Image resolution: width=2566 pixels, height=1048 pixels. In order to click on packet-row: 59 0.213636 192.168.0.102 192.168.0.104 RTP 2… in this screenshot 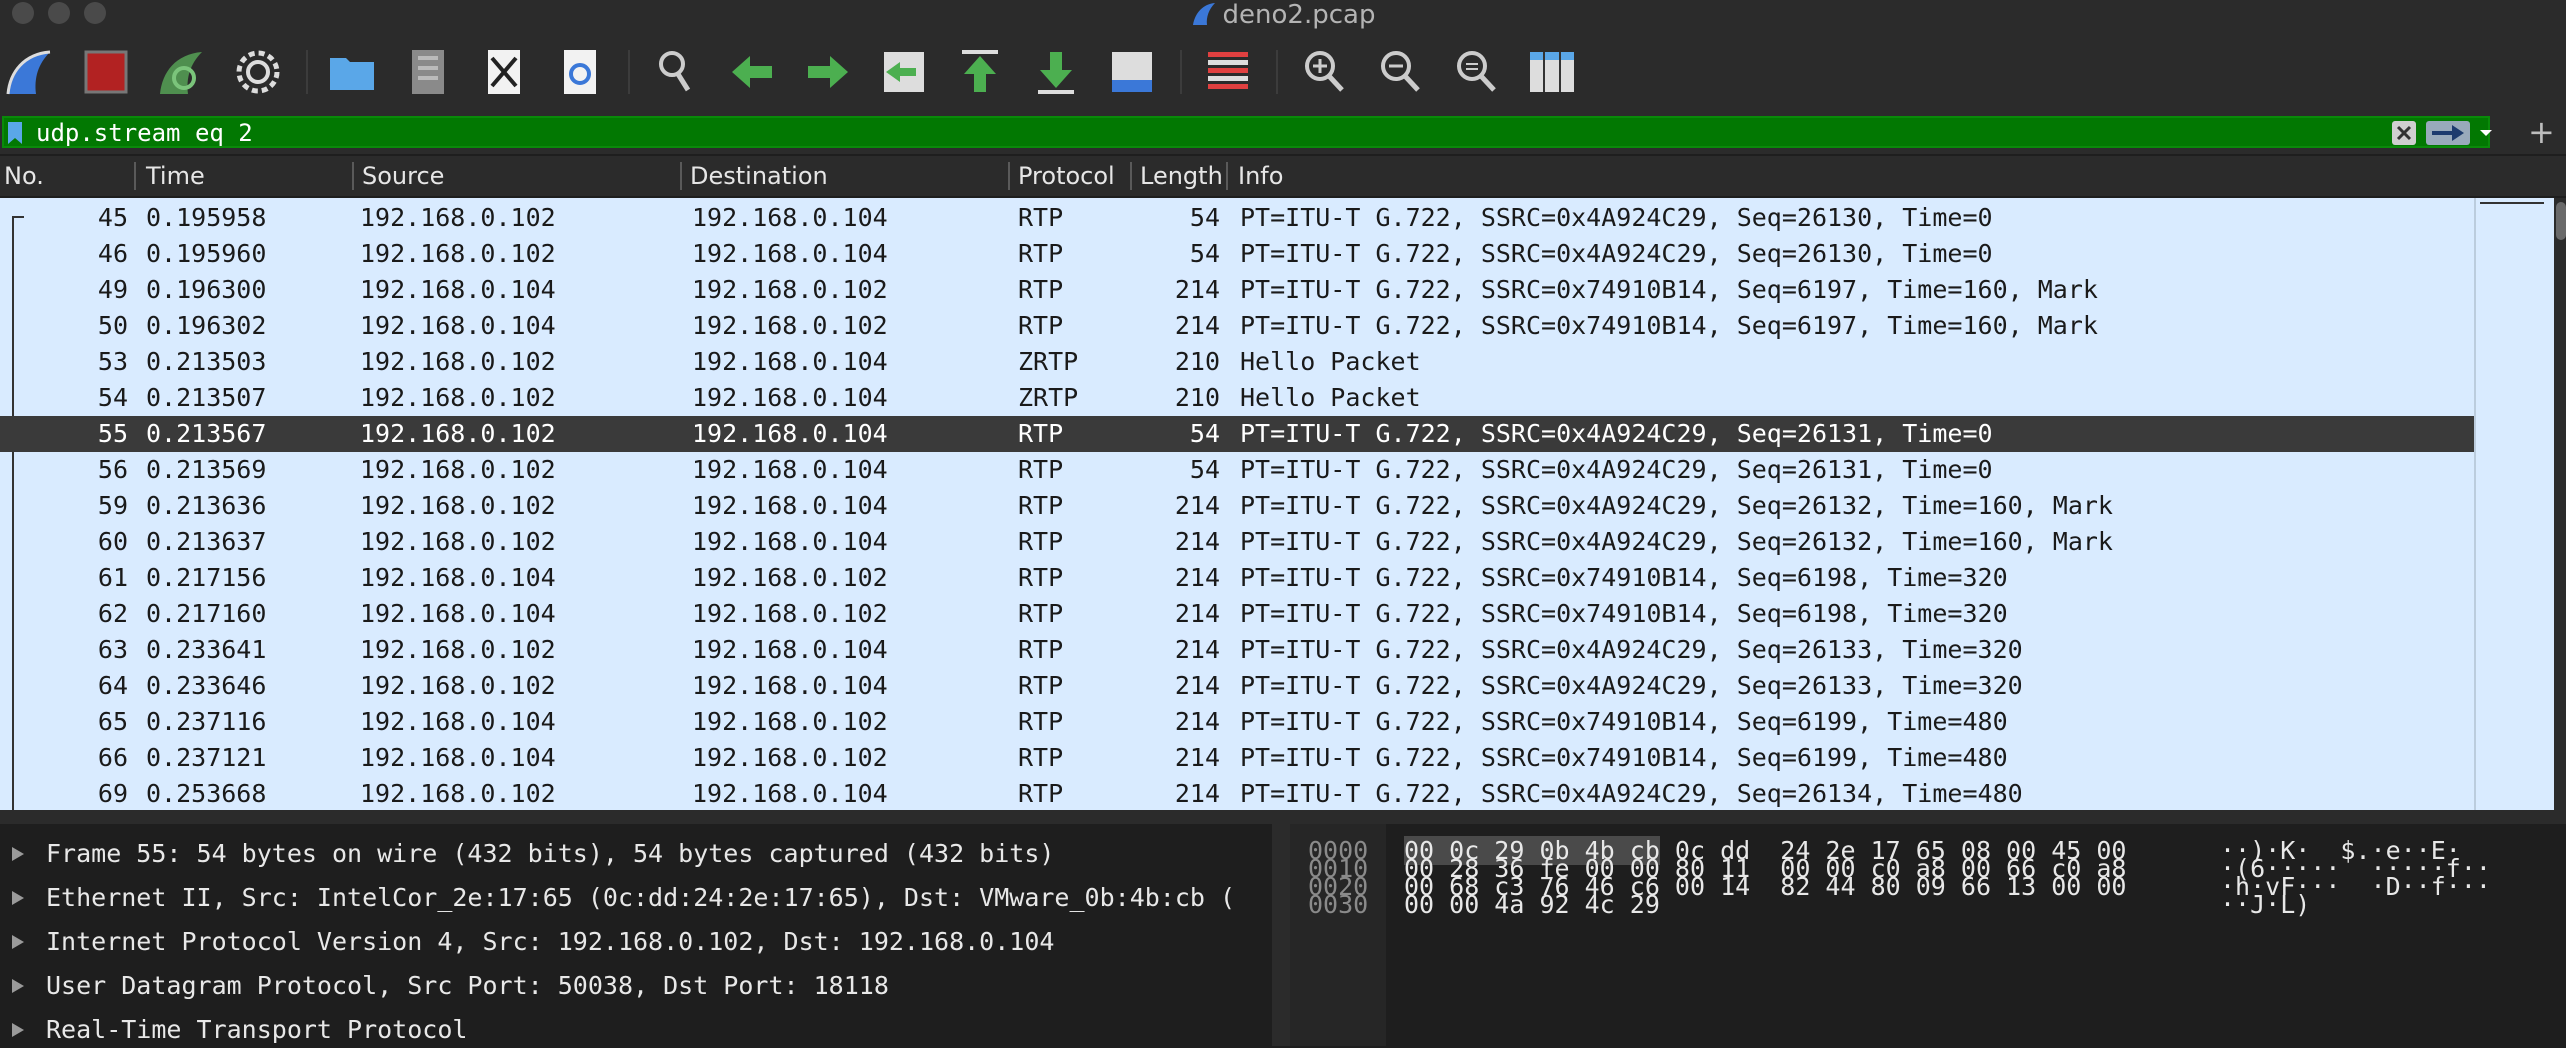, I will do `click(1237, 506)`.